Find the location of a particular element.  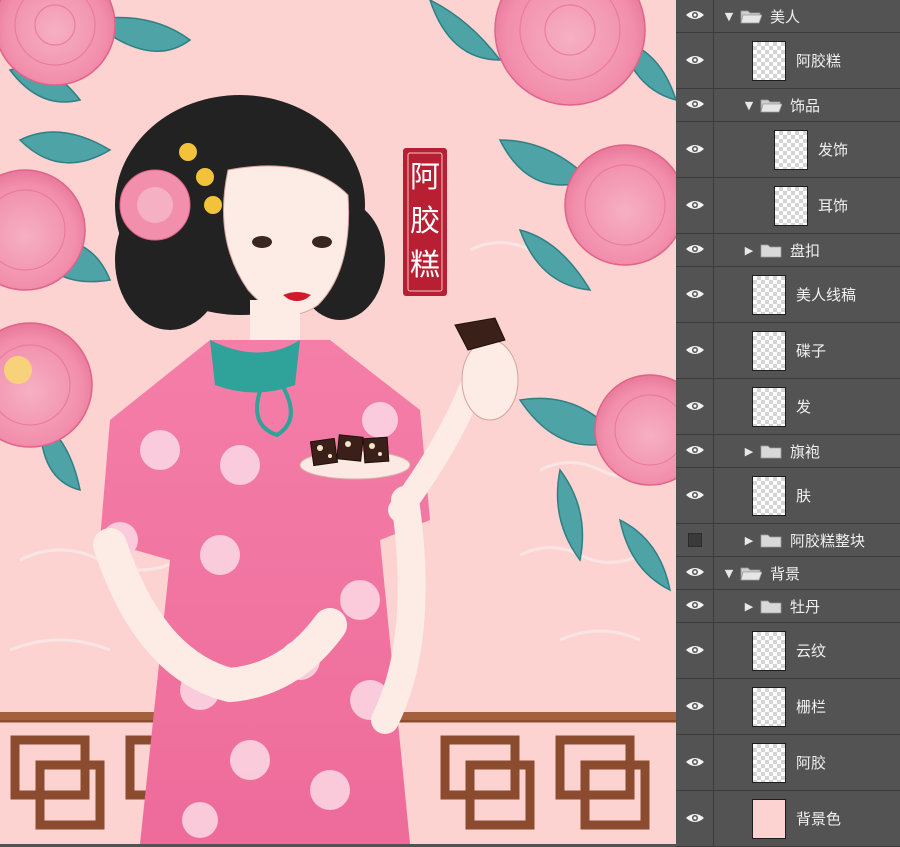

layer-group-row: ▼ 背景 is located at coordinates (788, 573).